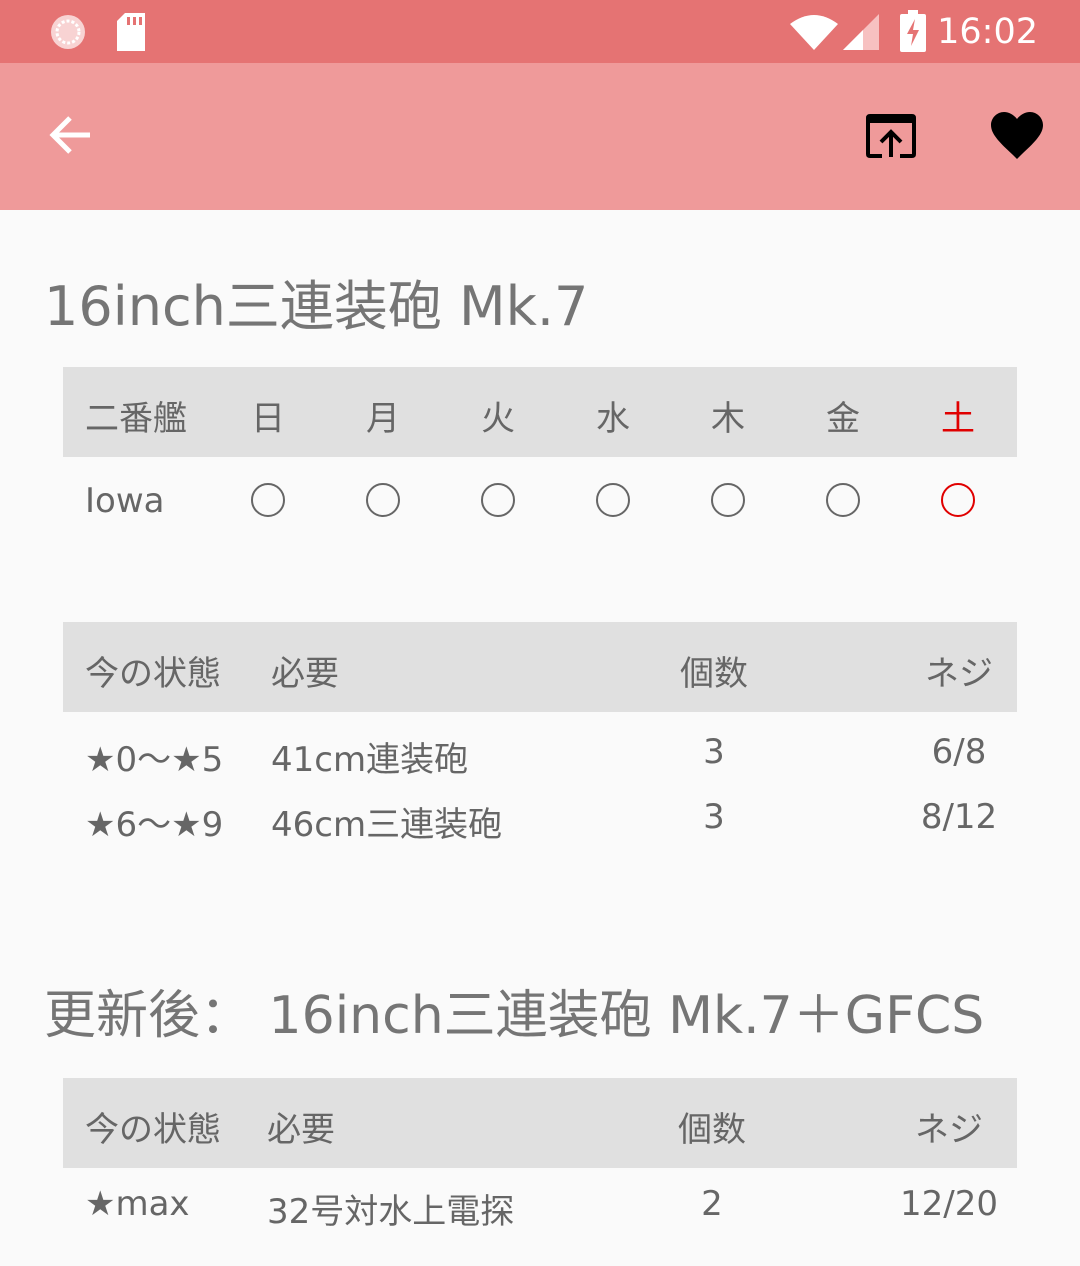 Image resolution: width=1080 pixels, height=1266 pixels. I want to click on open-in-browser-icon, so click(891, 136).